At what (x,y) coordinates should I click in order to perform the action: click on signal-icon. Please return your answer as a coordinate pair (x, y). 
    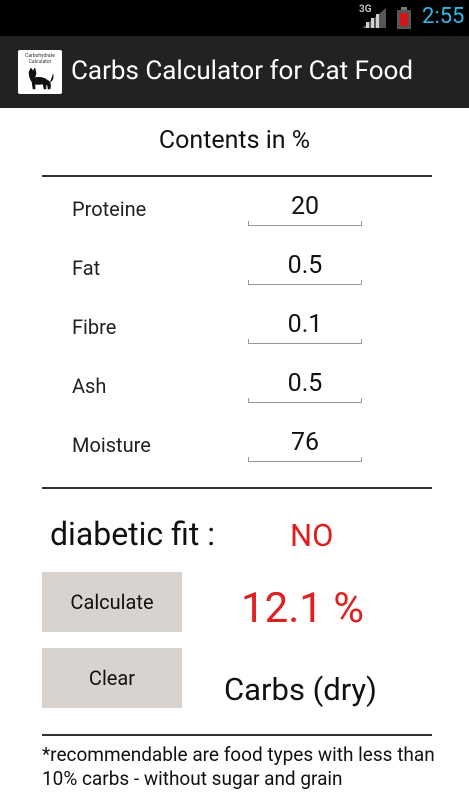
    Looking at the image, I should click on (374, 18).